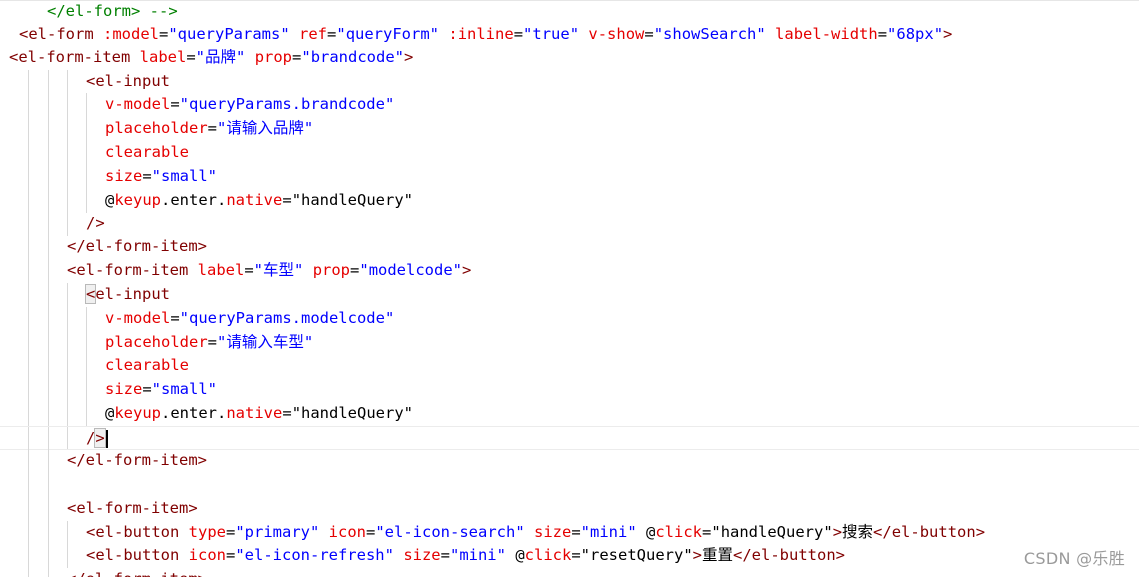 The width and height of the screenshot is (1139, 577). What do you see at coordinates (347, 532) in the screenshot?
I see `code-token: icon` at bounding box center [347, 532].